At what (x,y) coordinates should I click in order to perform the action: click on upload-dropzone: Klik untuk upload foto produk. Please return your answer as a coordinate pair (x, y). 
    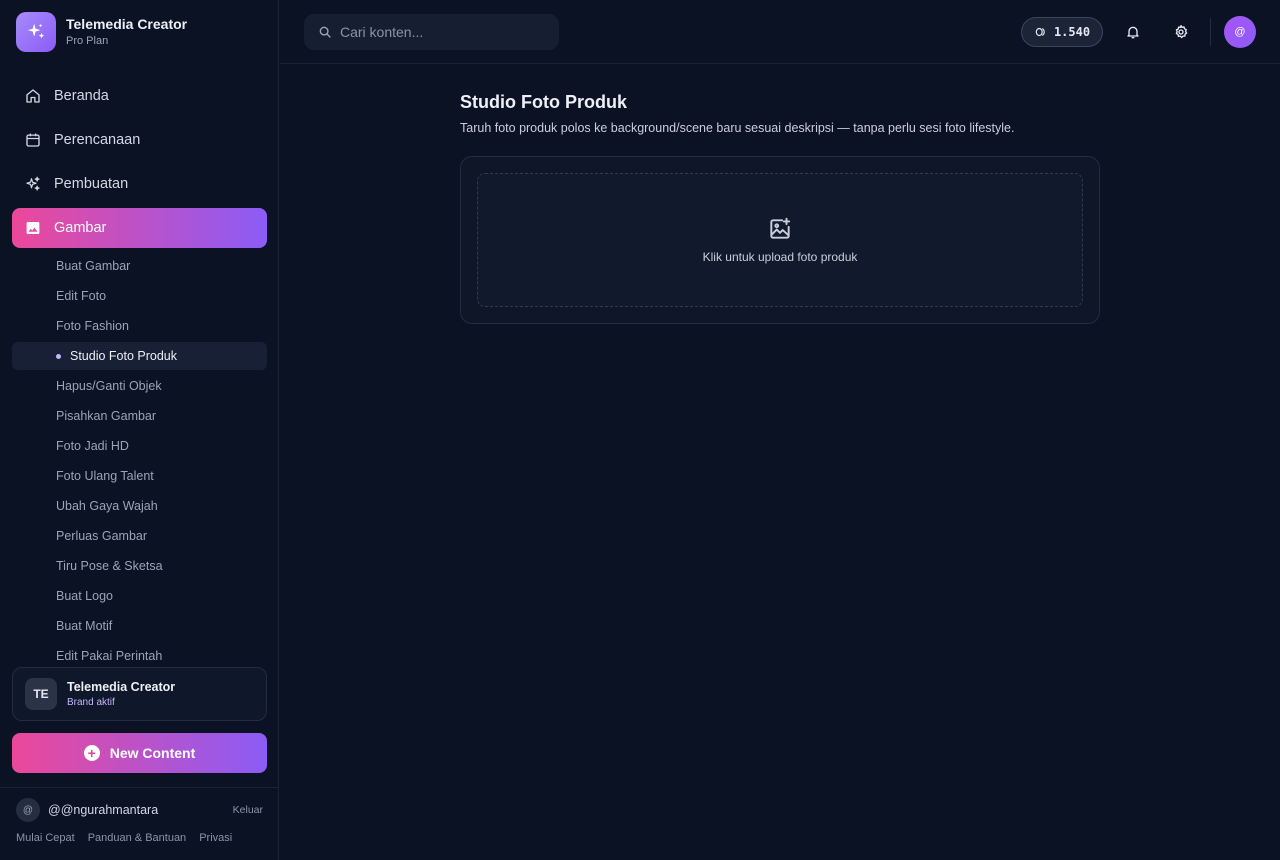
    Looking at the image, I should click on (780, 240).